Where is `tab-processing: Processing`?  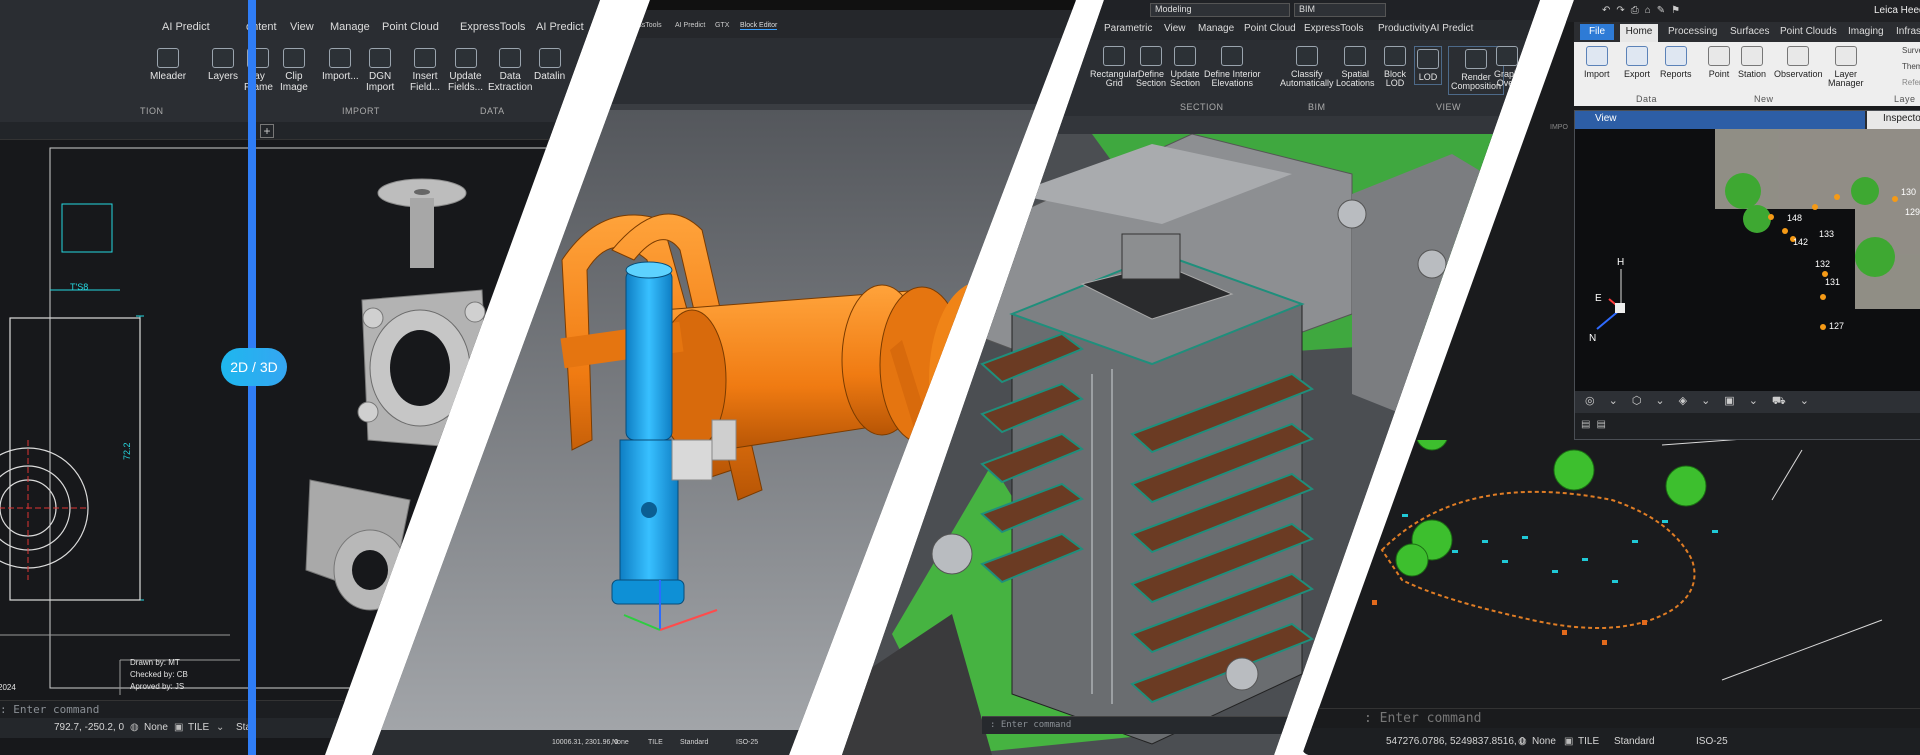
tab-processing: Processing is located at coordinates (1692, 31).